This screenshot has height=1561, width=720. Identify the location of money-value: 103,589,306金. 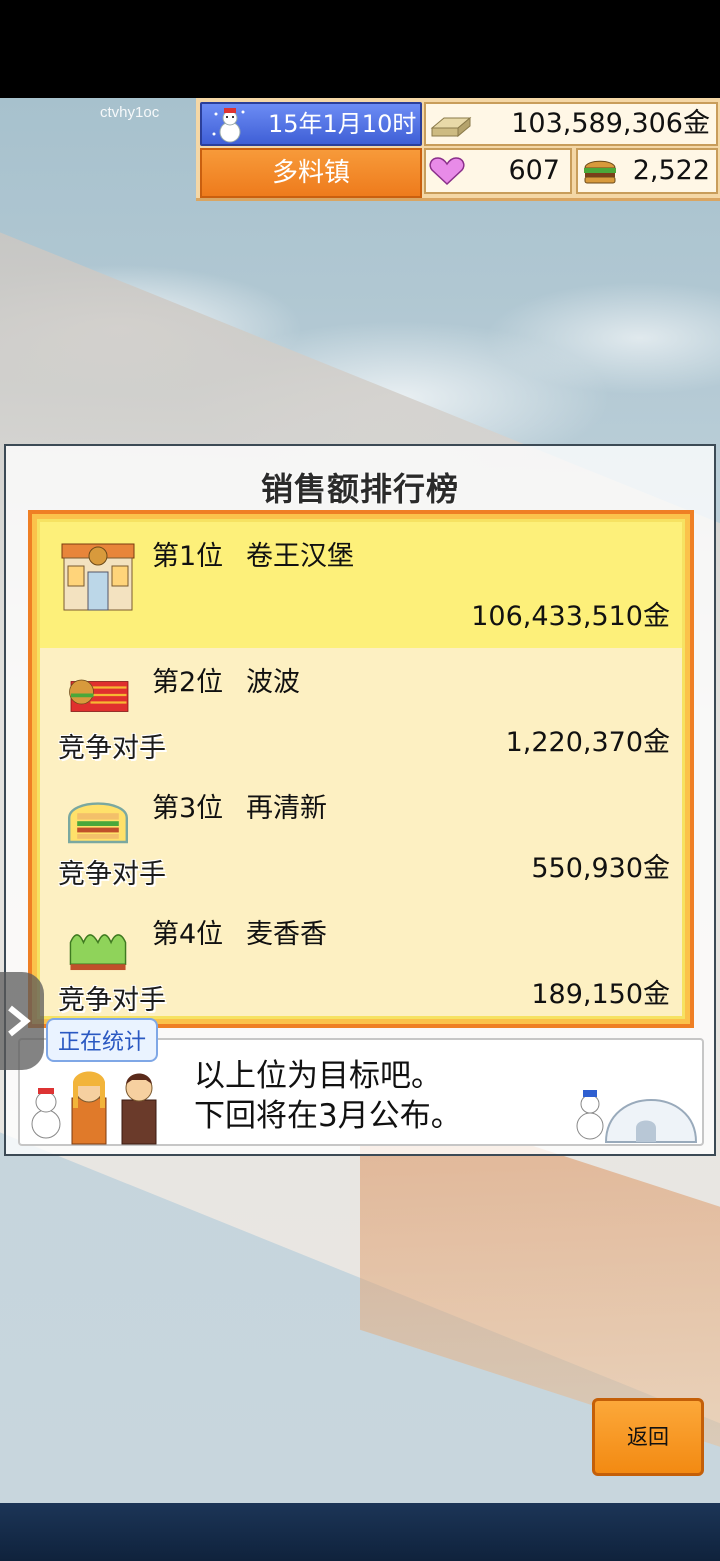
(610, 123).